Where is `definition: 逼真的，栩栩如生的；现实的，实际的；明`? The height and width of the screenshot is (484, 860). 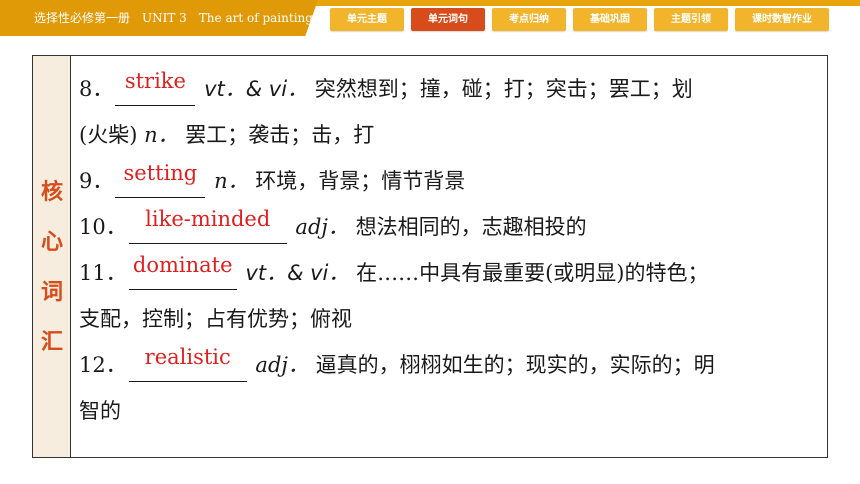 definition: 逼真的，栩栩如生的；现实的，实际的；明 is located at coordinates (515, 365).